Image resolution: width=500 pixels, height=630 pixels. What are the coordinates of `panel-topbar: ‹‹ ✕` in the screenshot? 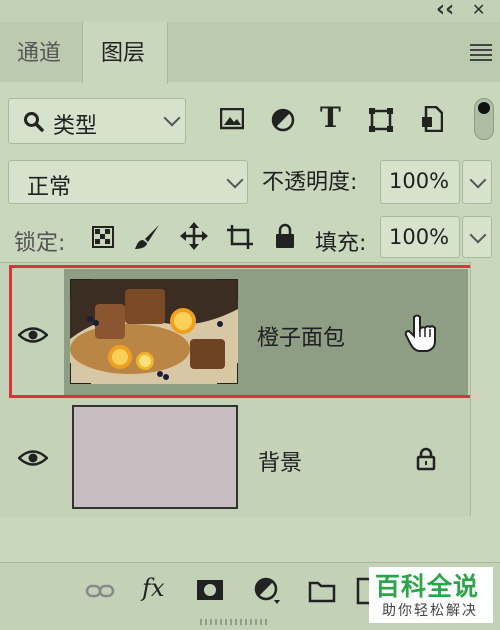 It's located at (250, 11).